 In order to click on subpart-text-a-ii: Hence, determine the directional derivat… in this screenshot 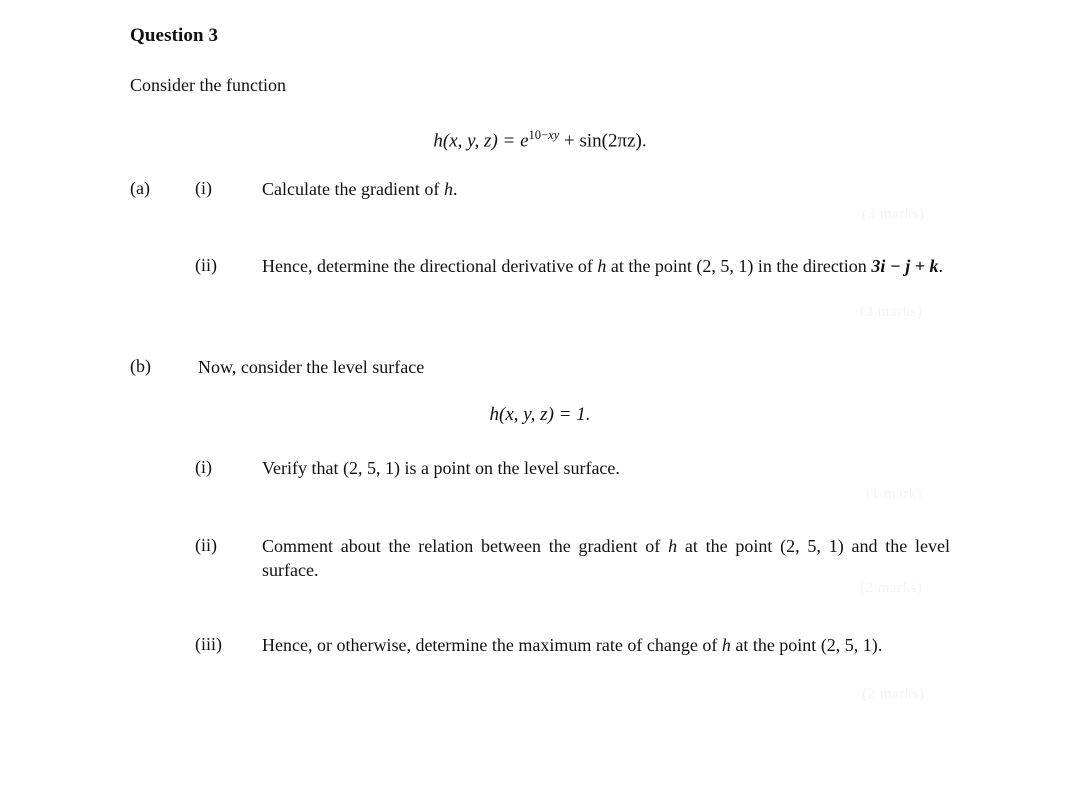, I will do `click(606, 267)`.